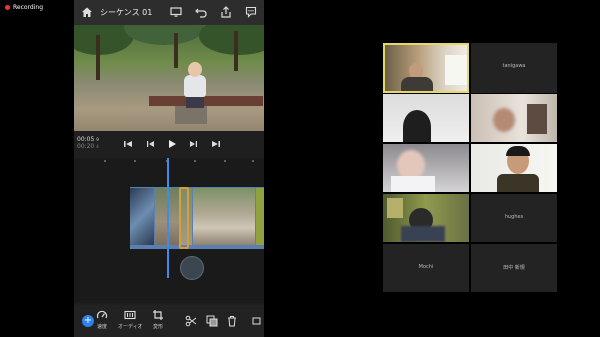  I want to click on add-media-button: +, so click(88, 321).